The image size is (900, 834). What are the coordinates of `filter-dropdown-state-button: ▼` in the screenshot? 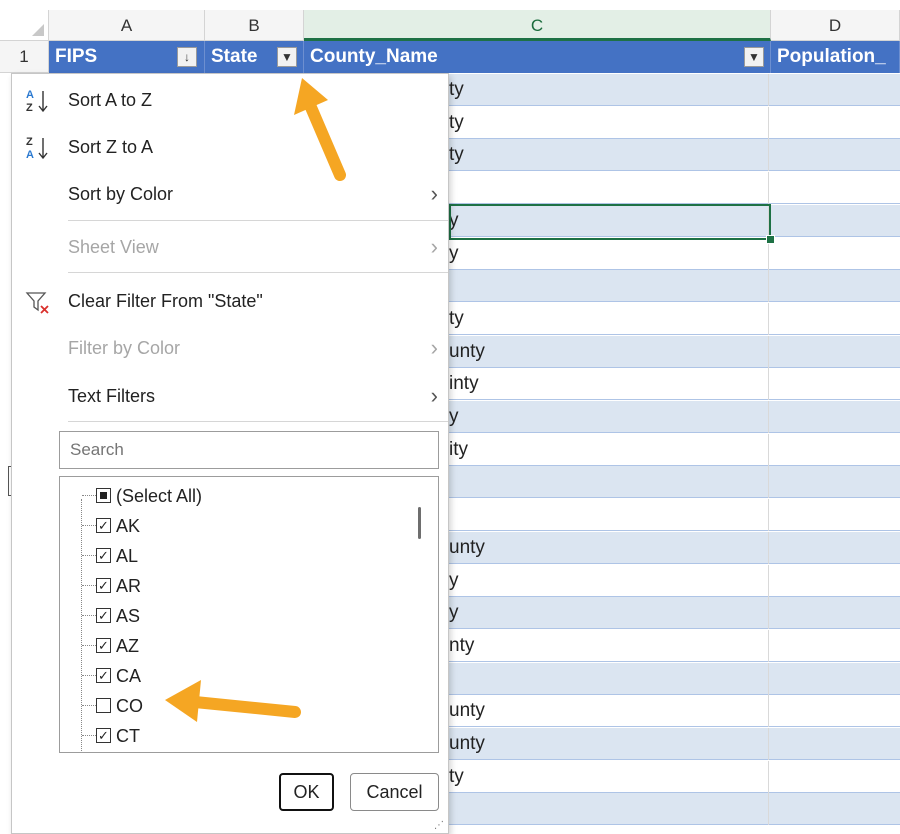 It's located at (287, 57).